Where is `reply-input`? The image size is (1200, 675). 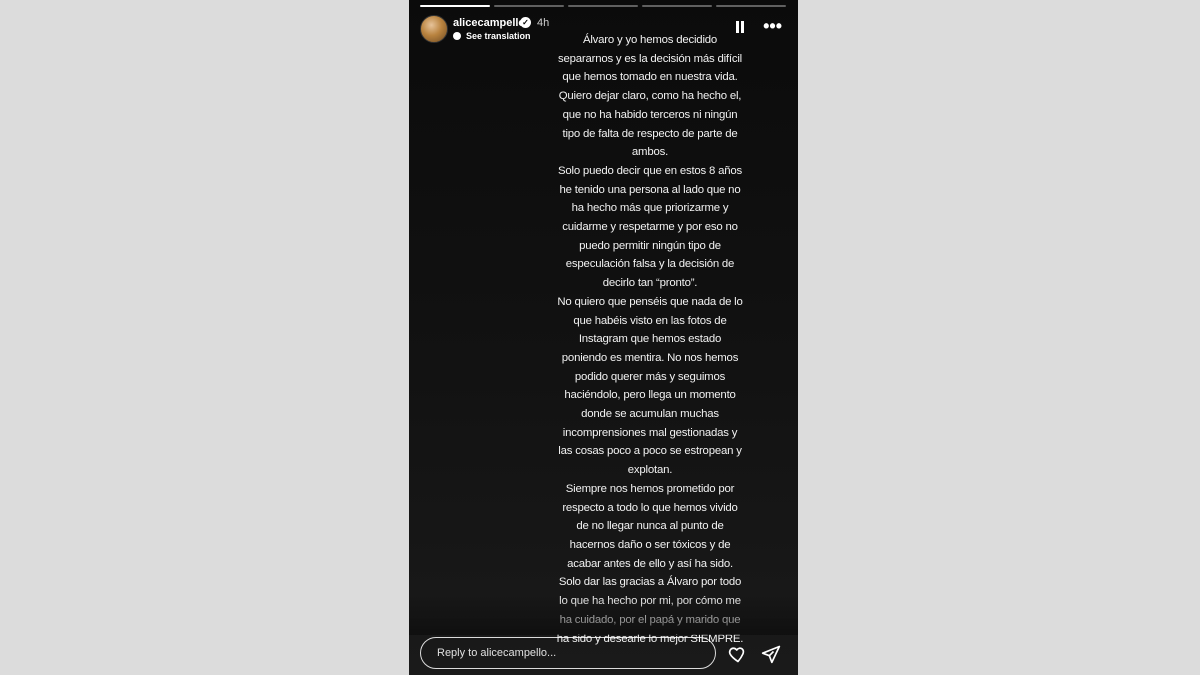 reply-input is located at coordinates (568, 653).